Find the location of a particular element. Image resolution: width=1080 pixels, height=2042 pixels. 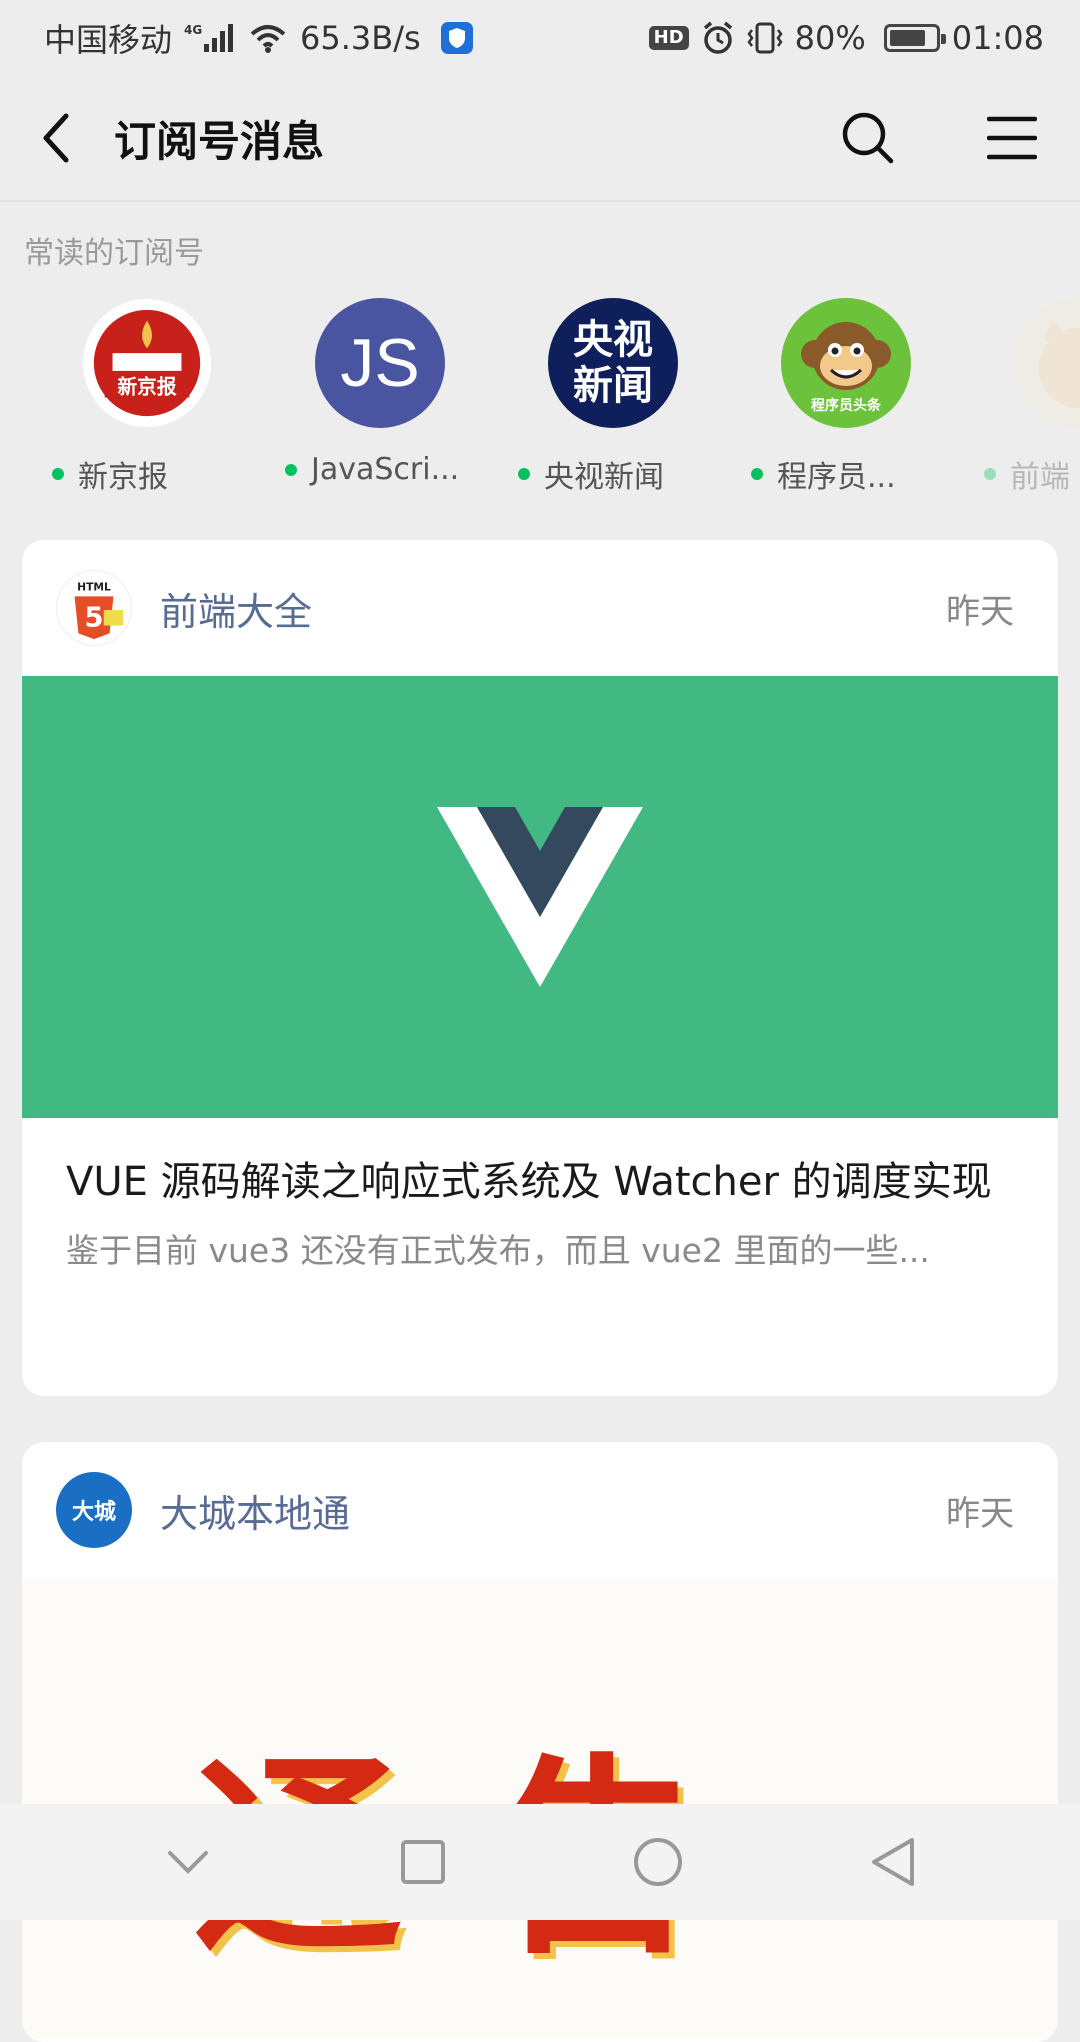

chevron-left-icon is located at coordinates (56, 138).